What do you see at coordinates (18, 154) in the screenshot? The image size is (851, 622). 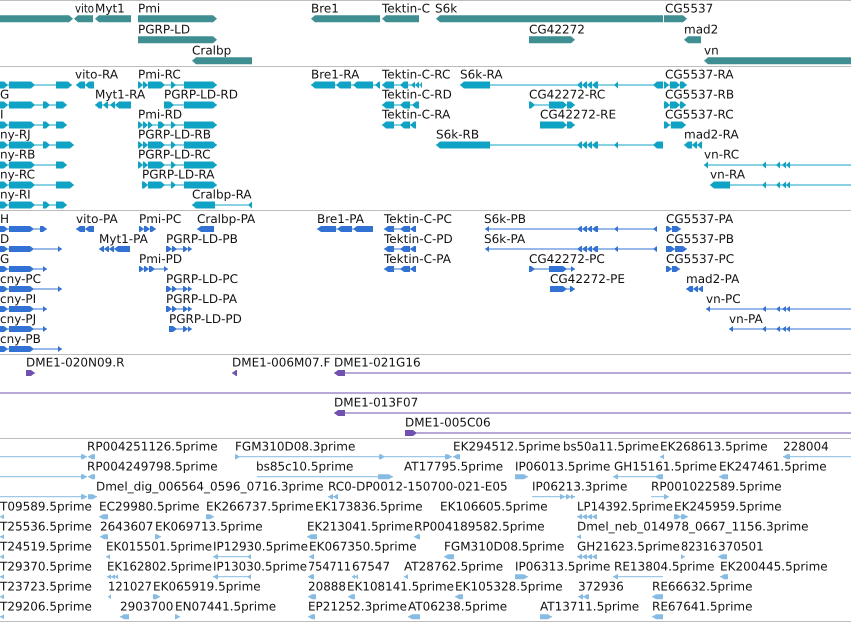 I see `transcript-label: ny-RB` at bounding box center [18, 154].